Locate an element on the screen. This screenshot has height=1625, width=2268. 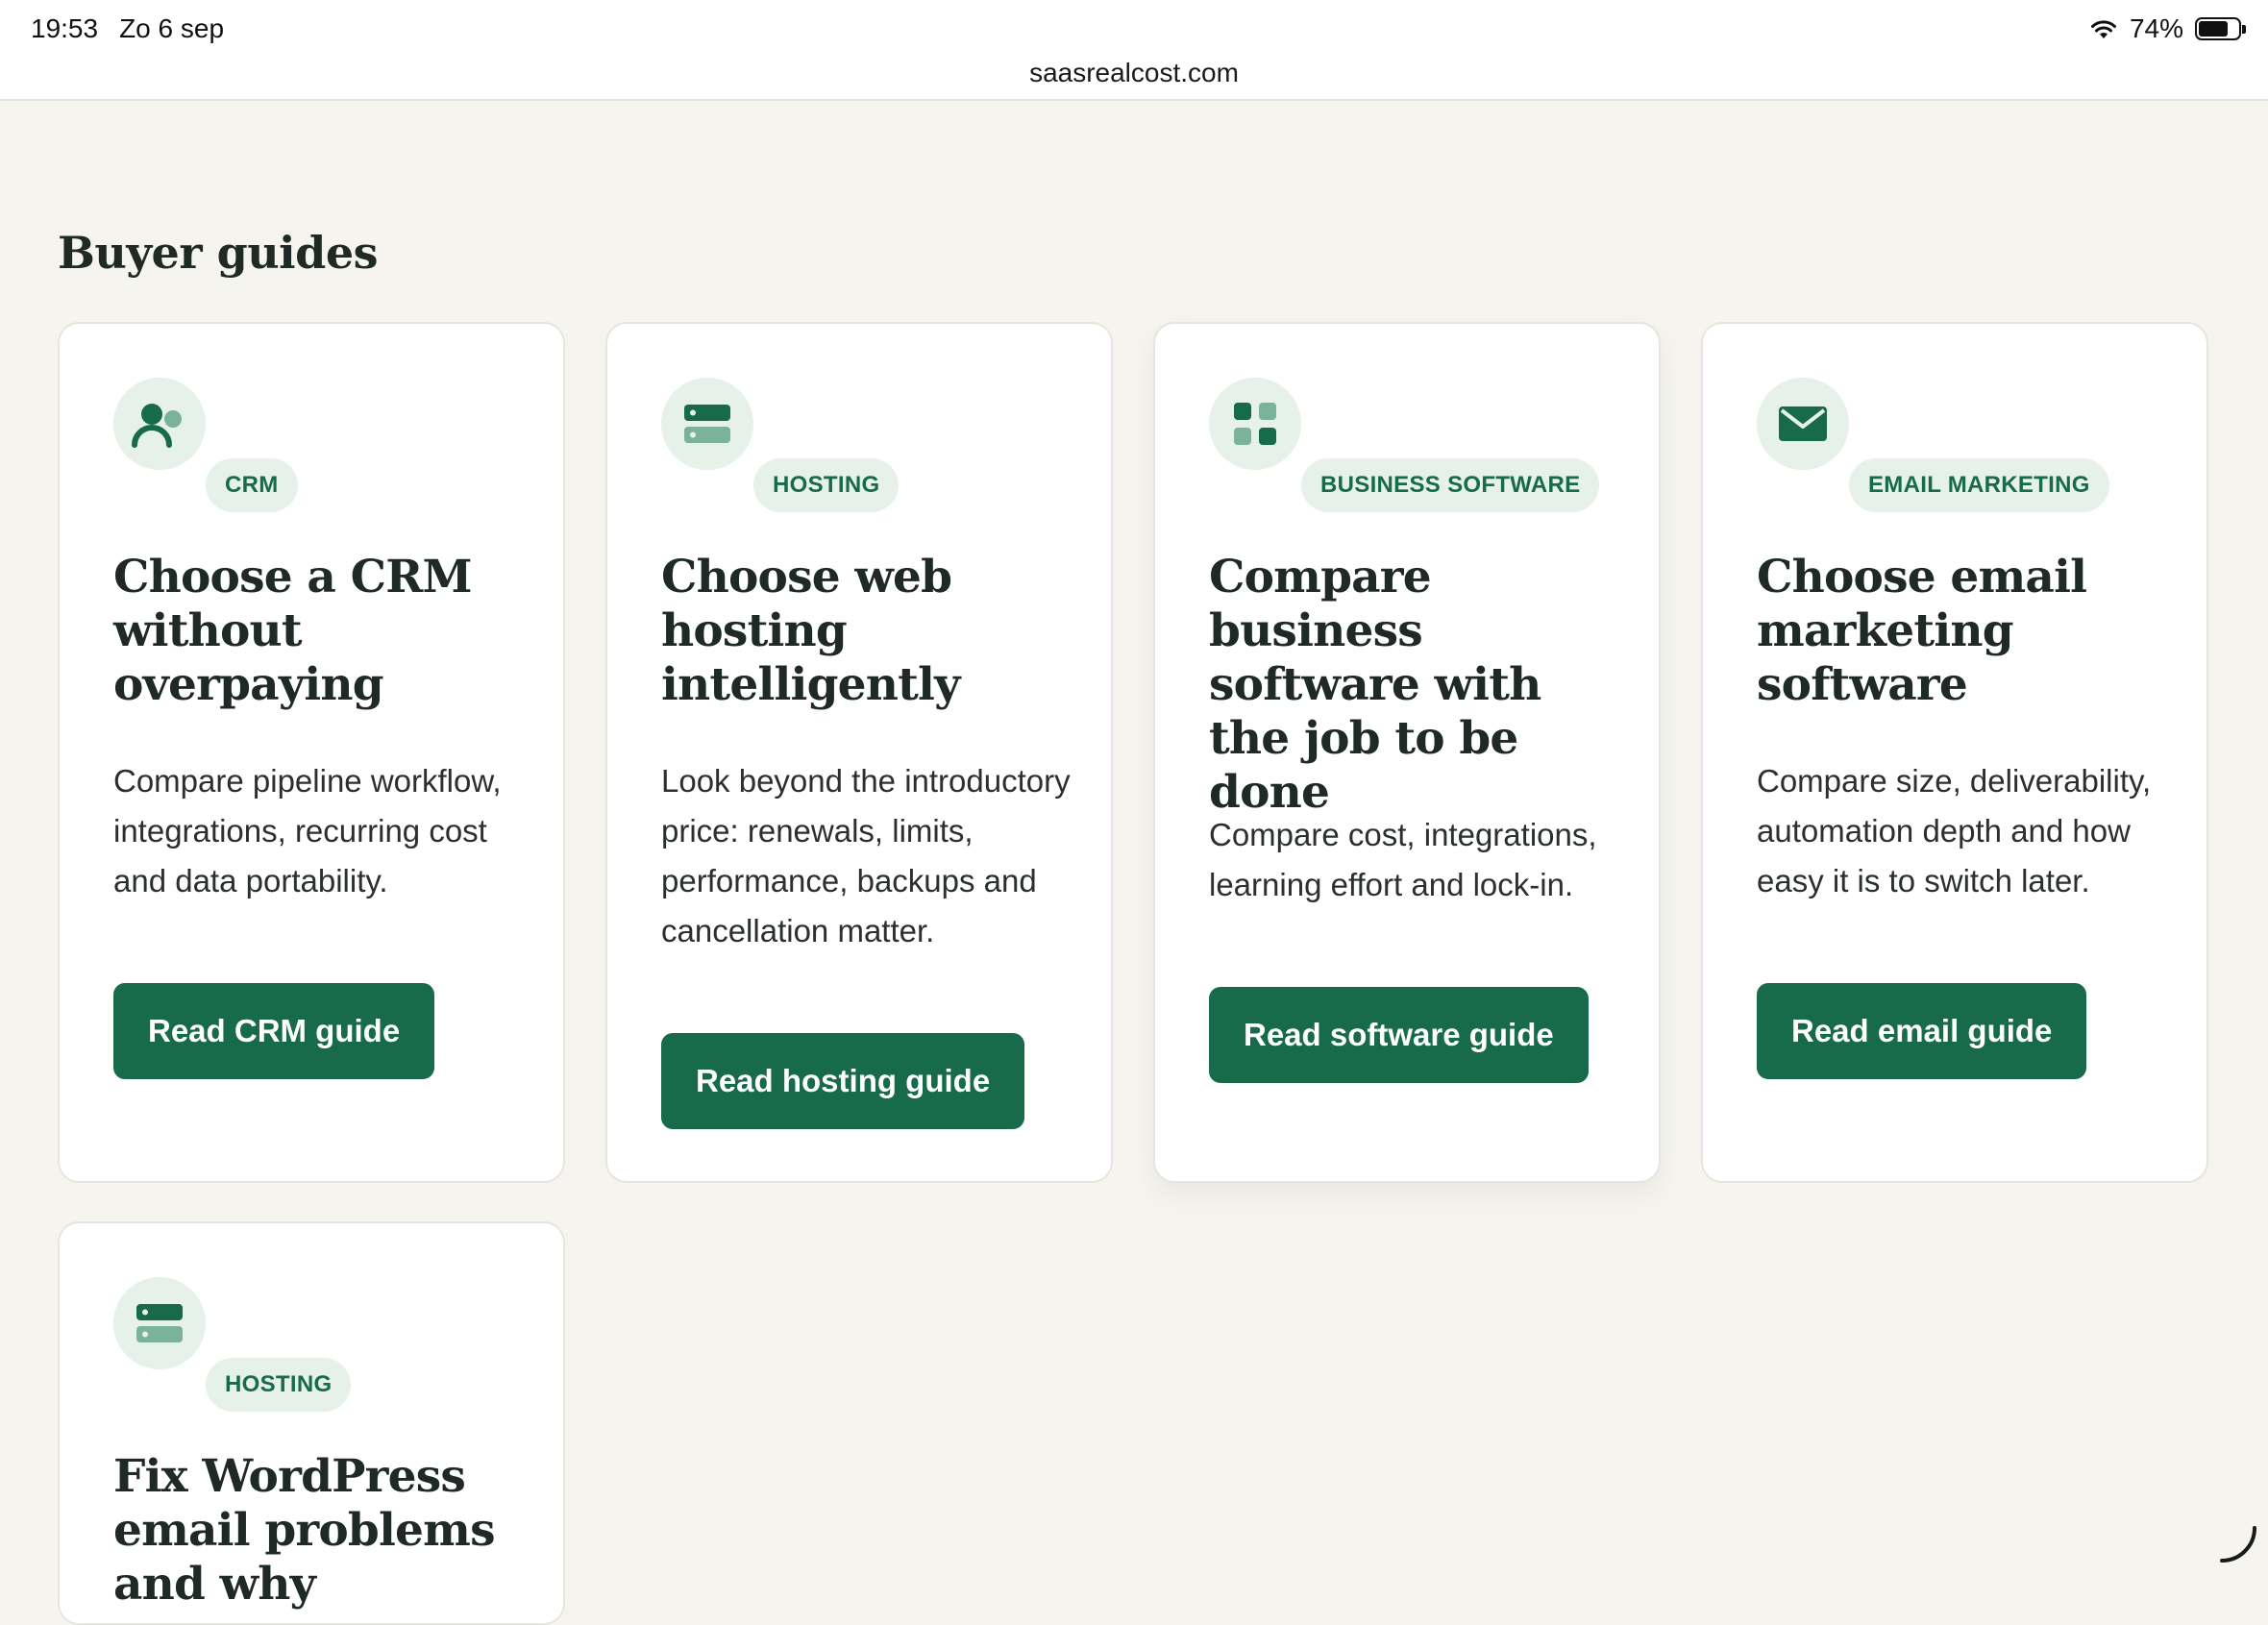
category-tag: BUSINESS SOFTWARE is located at coordinates (1450, 485).